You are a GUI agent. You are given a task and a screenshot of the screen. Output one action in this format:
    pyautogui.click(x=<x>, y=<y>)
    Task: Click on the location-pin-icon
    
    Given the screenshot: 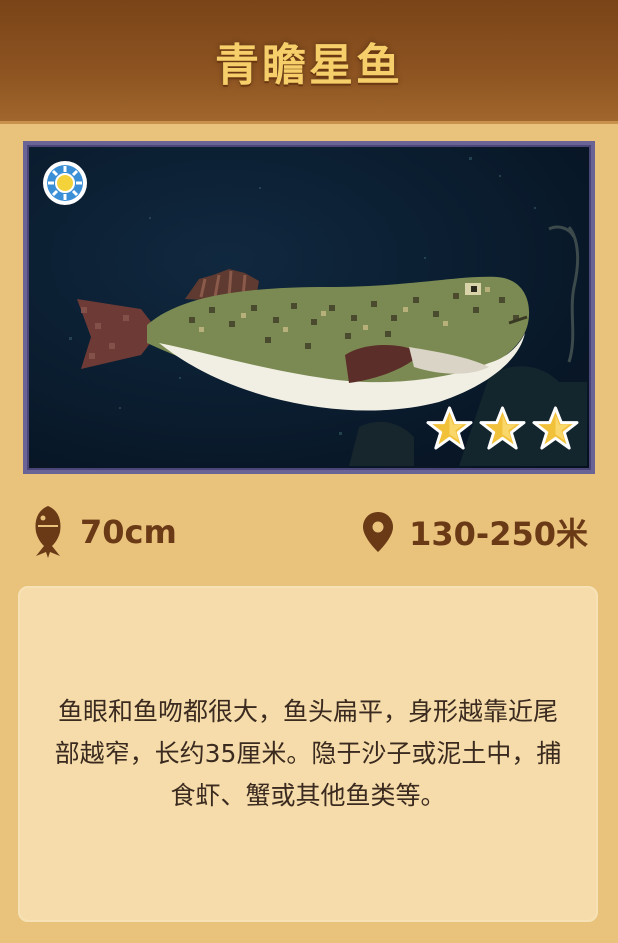 What is the action you would take?
    pyautogui.click(x=378, y=532)
    